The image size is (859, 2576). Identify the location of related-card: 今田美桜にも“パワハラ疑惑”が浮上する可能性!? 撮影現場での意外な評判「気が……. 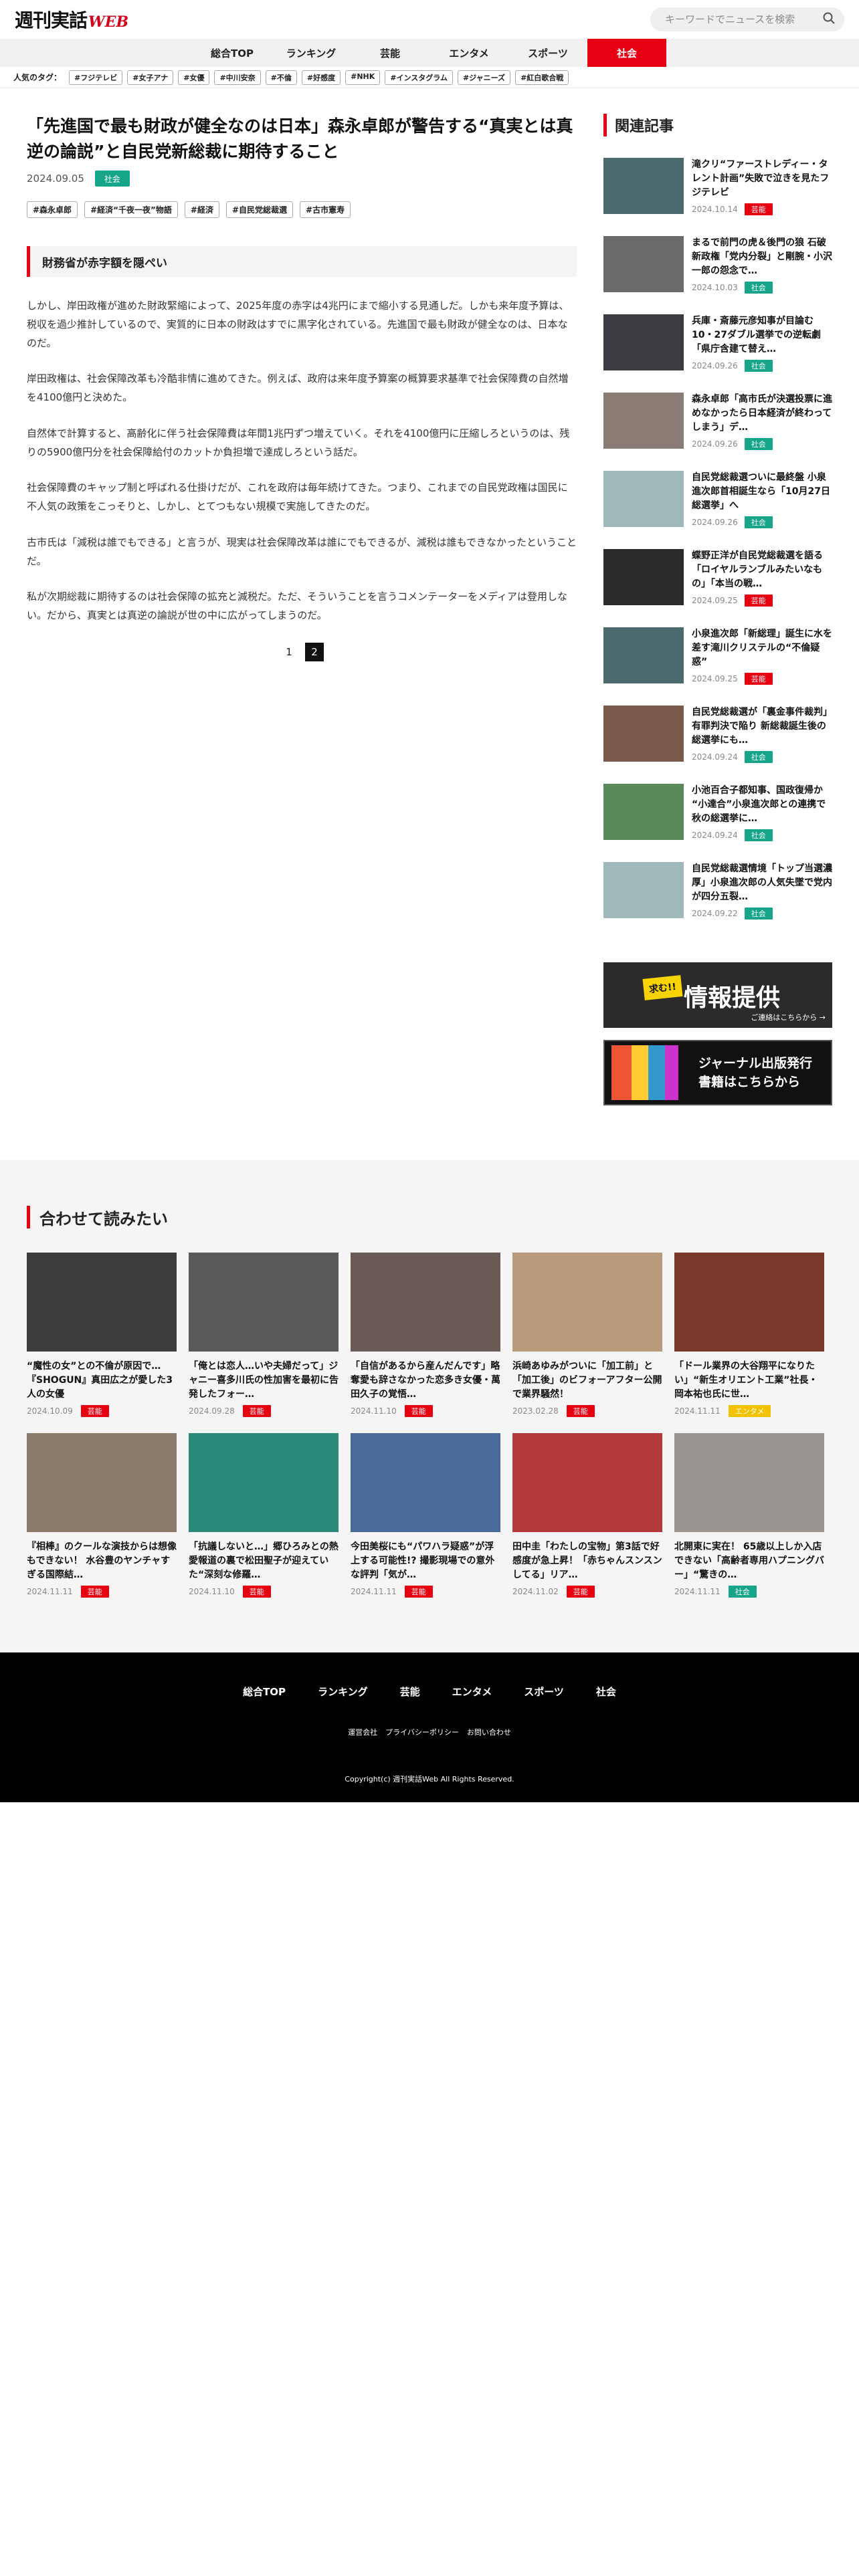
(426, 1515).